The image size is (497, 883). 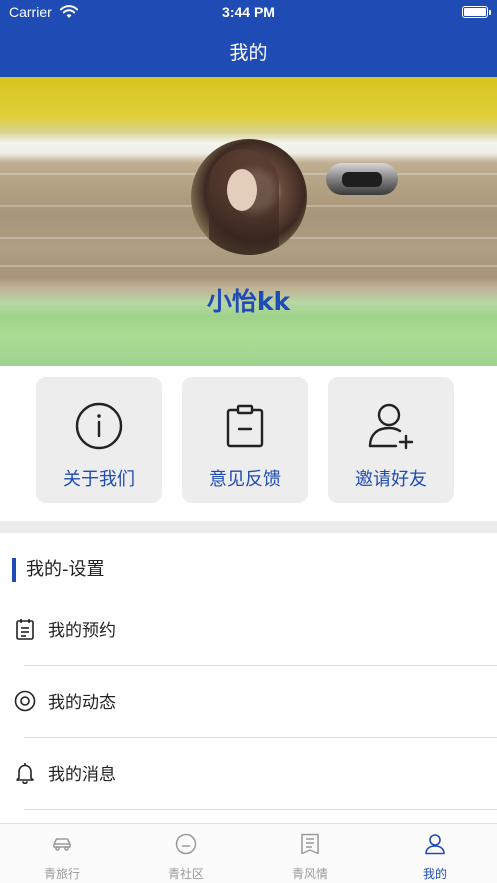 I want to click on document-icon, so click(x=310, y=844).